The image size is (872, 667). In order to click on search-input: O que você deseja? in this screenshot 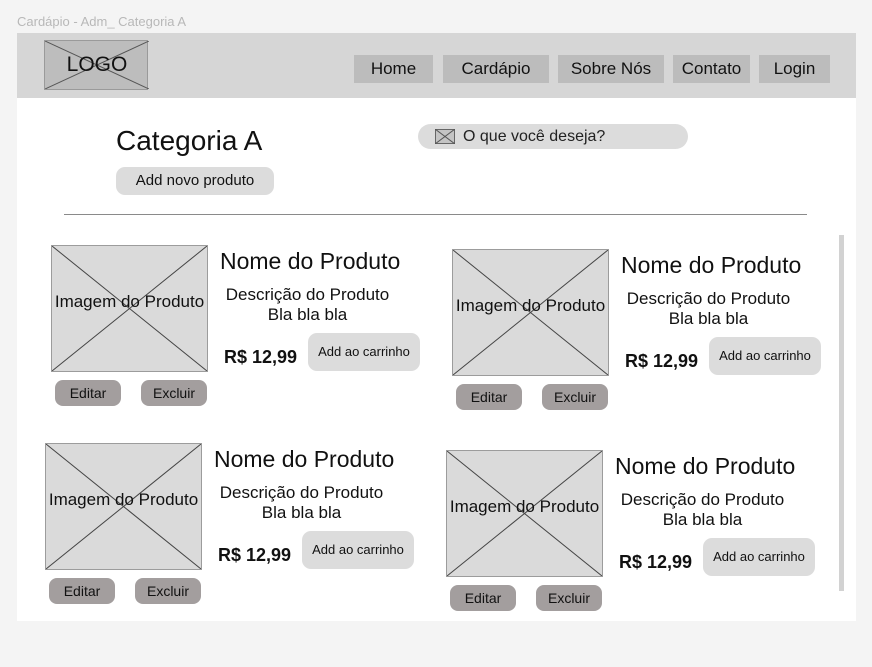, I will do `click(553, 136)`.